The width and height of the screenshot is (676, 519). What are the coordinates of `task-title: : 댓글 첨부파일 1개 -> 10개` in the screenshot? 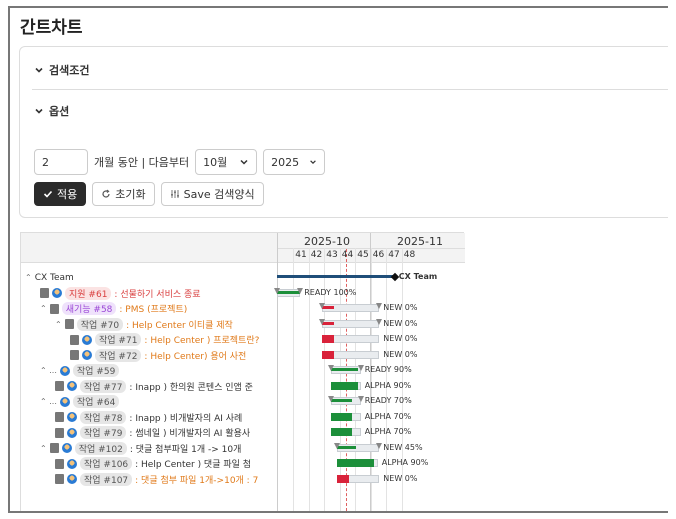 It's located at (186, 448).